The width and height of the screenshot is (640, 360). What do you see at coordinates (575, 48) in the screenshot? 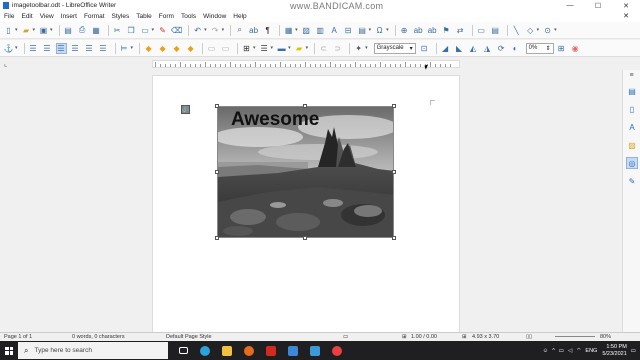
I see `color-adjust-icon: ◉` at bounding box center [575, 48].